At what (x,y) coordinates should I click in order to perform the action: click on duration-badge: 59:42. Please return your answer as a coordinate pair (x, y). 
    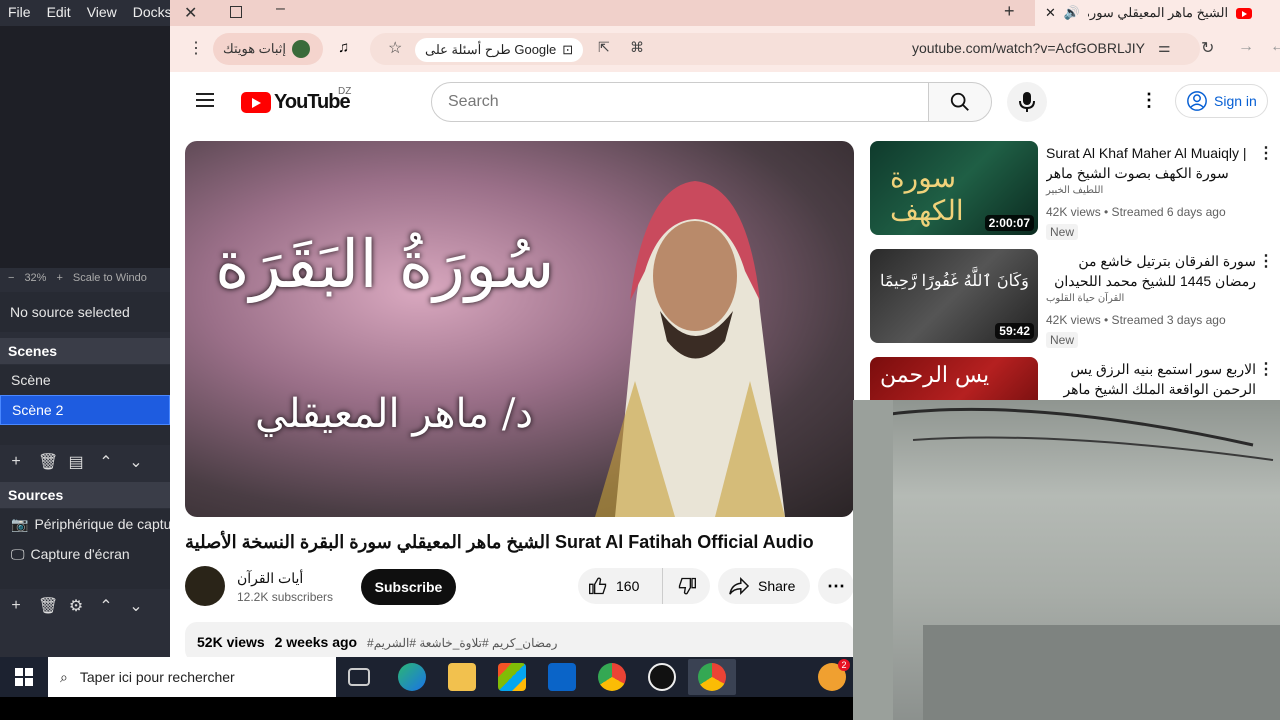
    Looking at the image, I should click on (1014, 331).